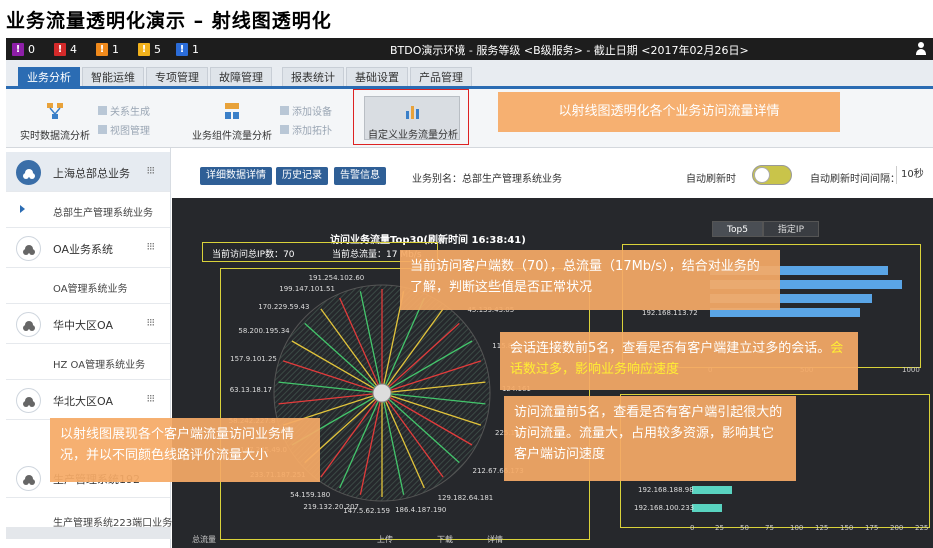 The height and width of the screenshot is (548, 933). Describe the element at coordinates (124, 129) in the screenshot. I see `view-management-button: 视图管理` at that location.